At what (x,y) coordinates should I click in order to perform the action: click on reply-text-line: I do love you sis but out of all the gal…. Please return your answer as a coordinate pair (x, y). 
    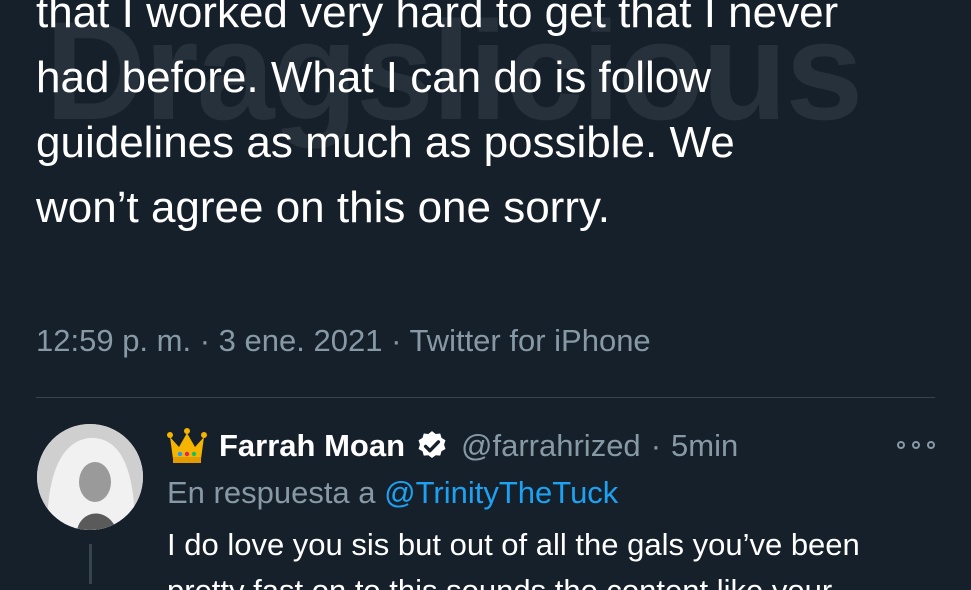
    Looking at the image, I should click on (513, 544).